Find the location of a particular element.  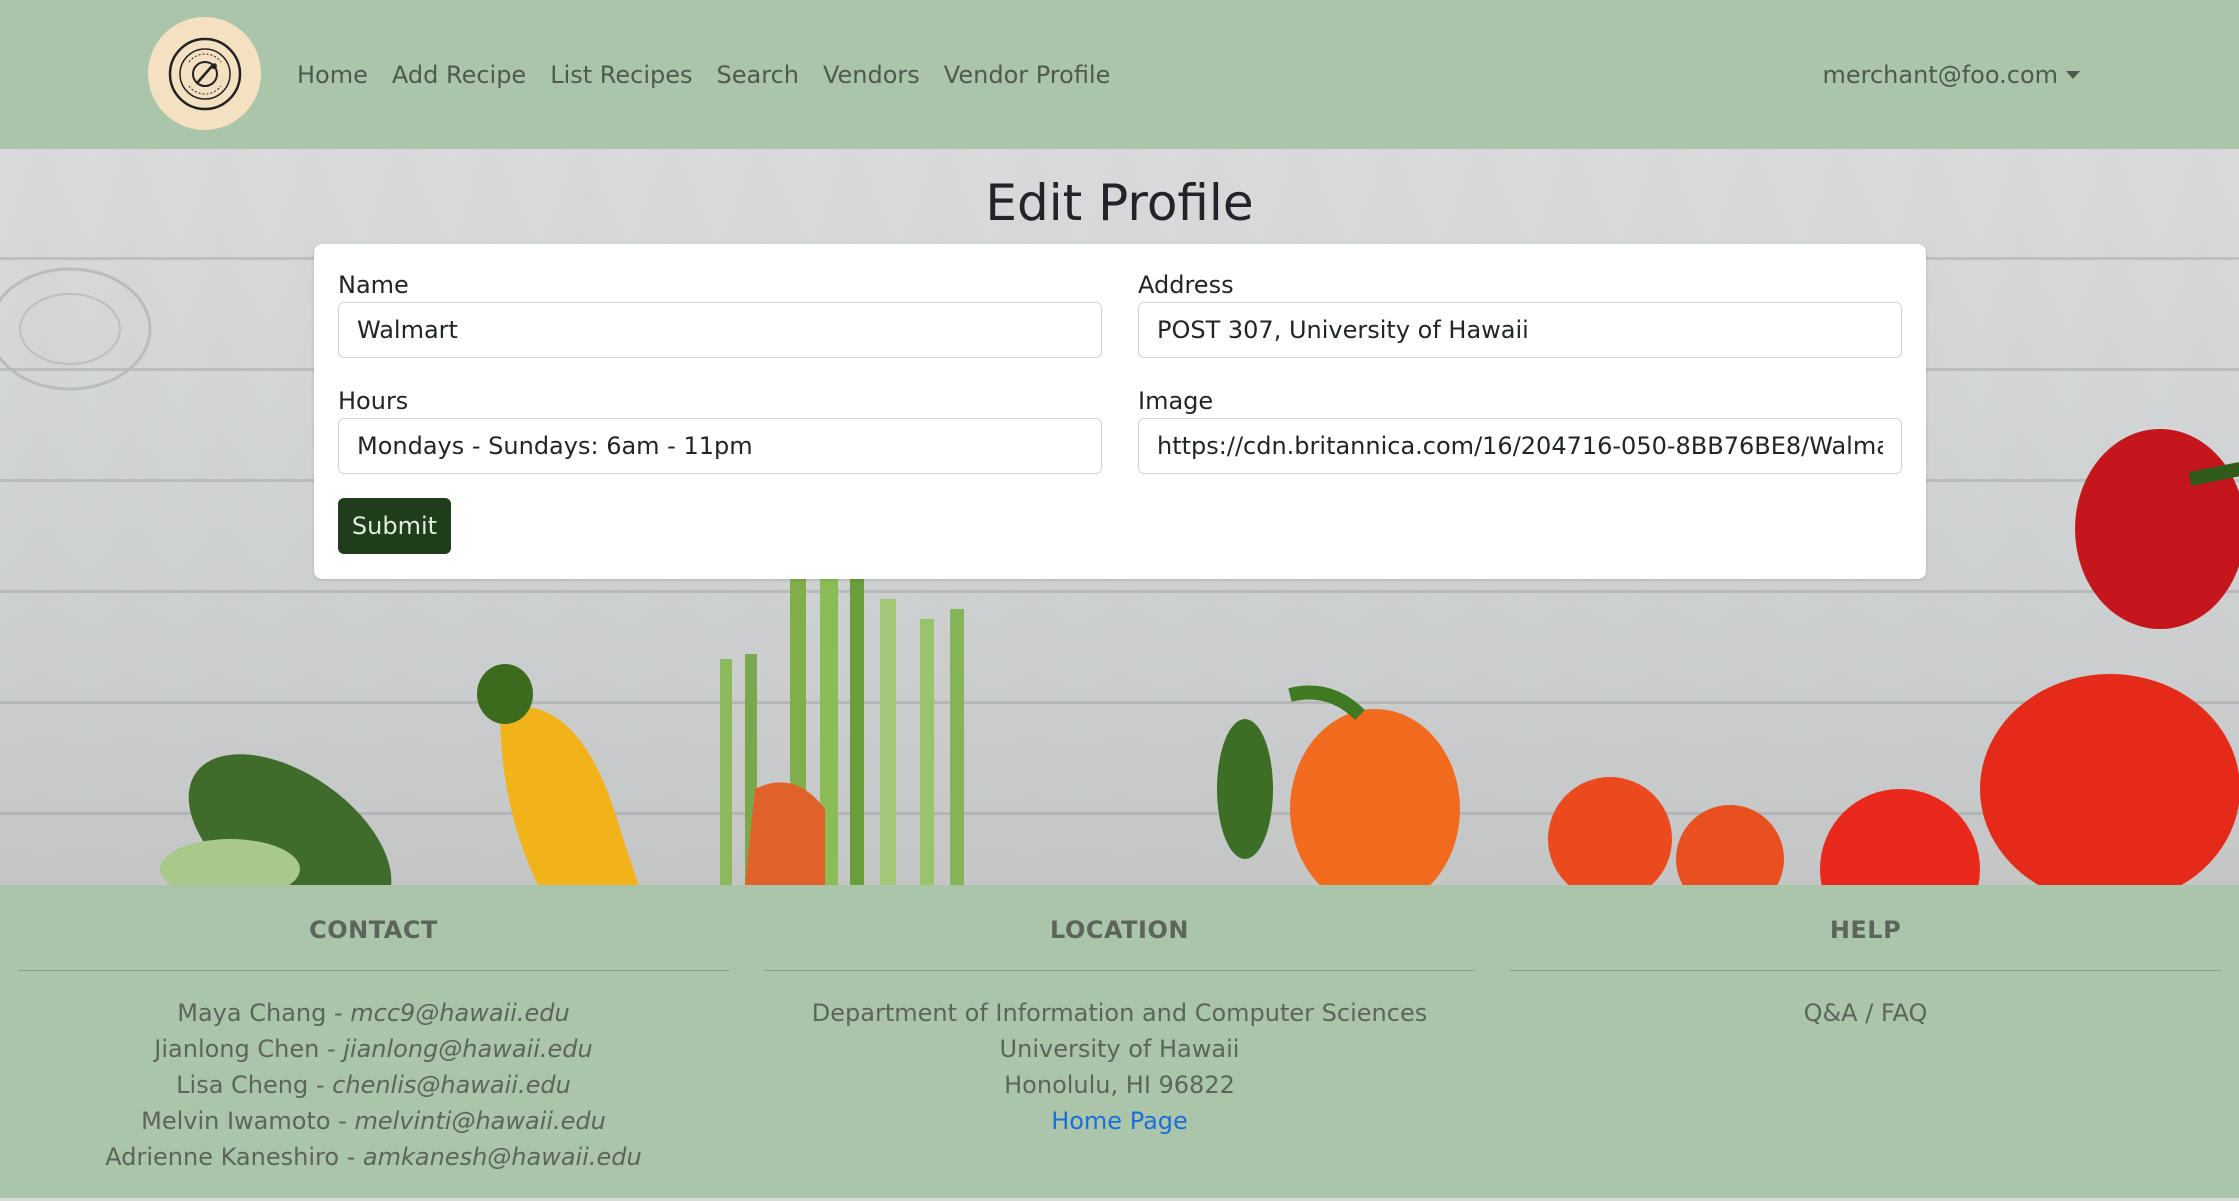

contact-email: jianlong@hawaii.edu is located at coordinates (468, 1049).